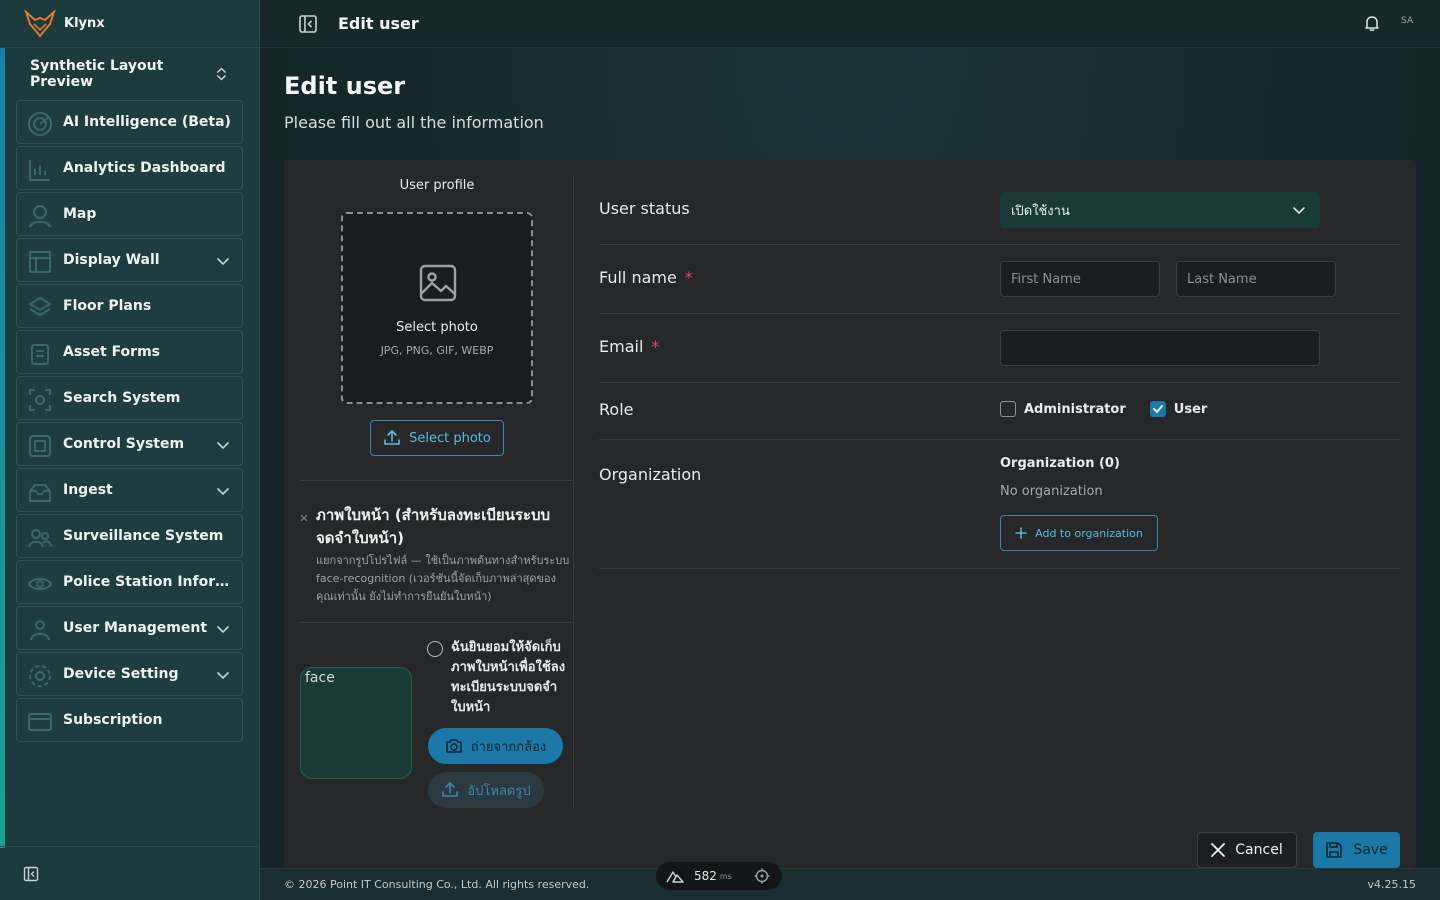  Describe the element at coordinates (1191, 409) in the screenshot. I see `user-label: User` at that location.